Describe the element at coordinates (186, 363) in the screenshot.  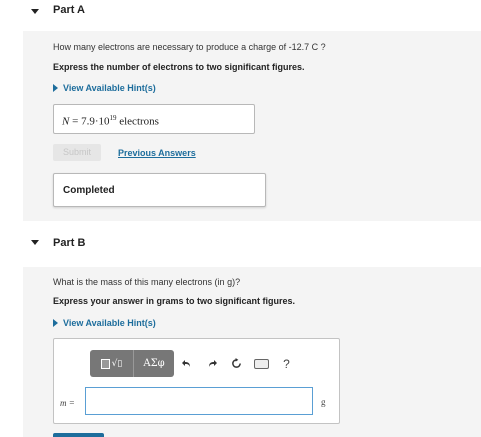
I see `undo-icon` at that location.